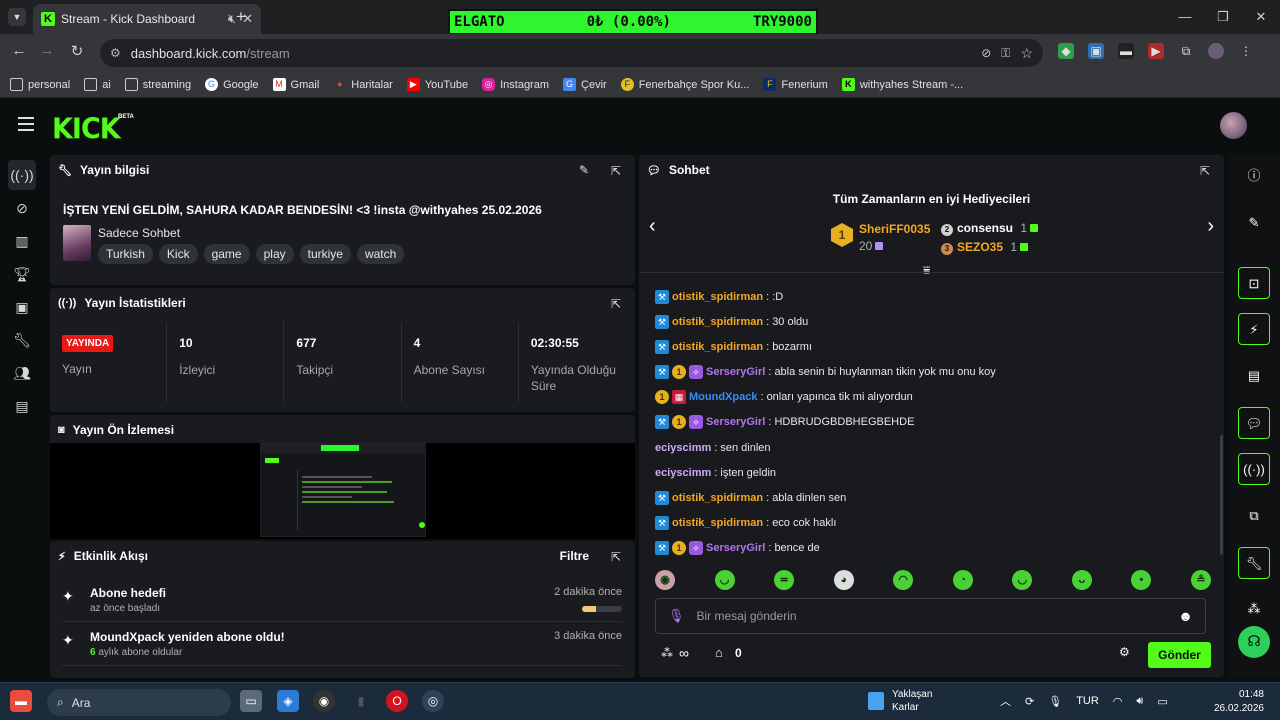  Describe the element at coordinates (1223, 17) in the screenshot. I see `restore-button: ❐` at that location.